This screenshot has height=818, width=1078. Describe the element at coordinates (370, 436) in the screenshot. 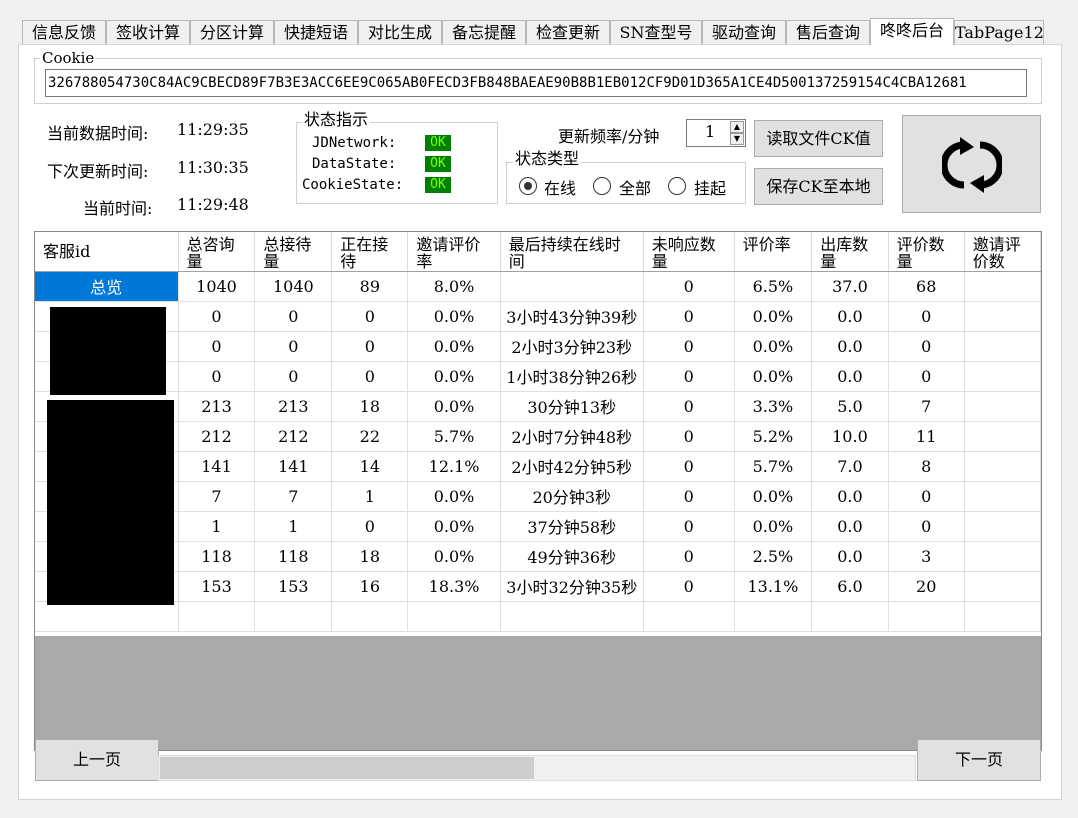

I see `table-cell: 22` at that location.